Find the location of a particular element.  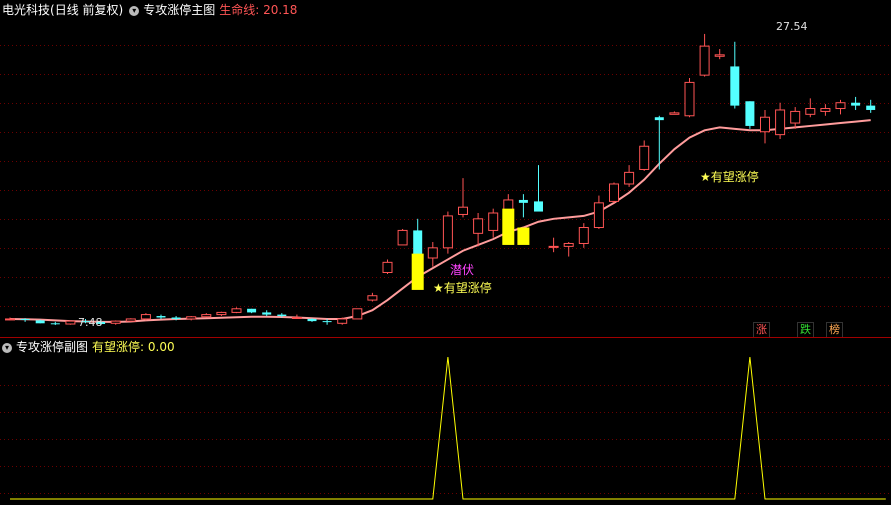

low-price-label: 7.48 is located at coordinates (90, 322).